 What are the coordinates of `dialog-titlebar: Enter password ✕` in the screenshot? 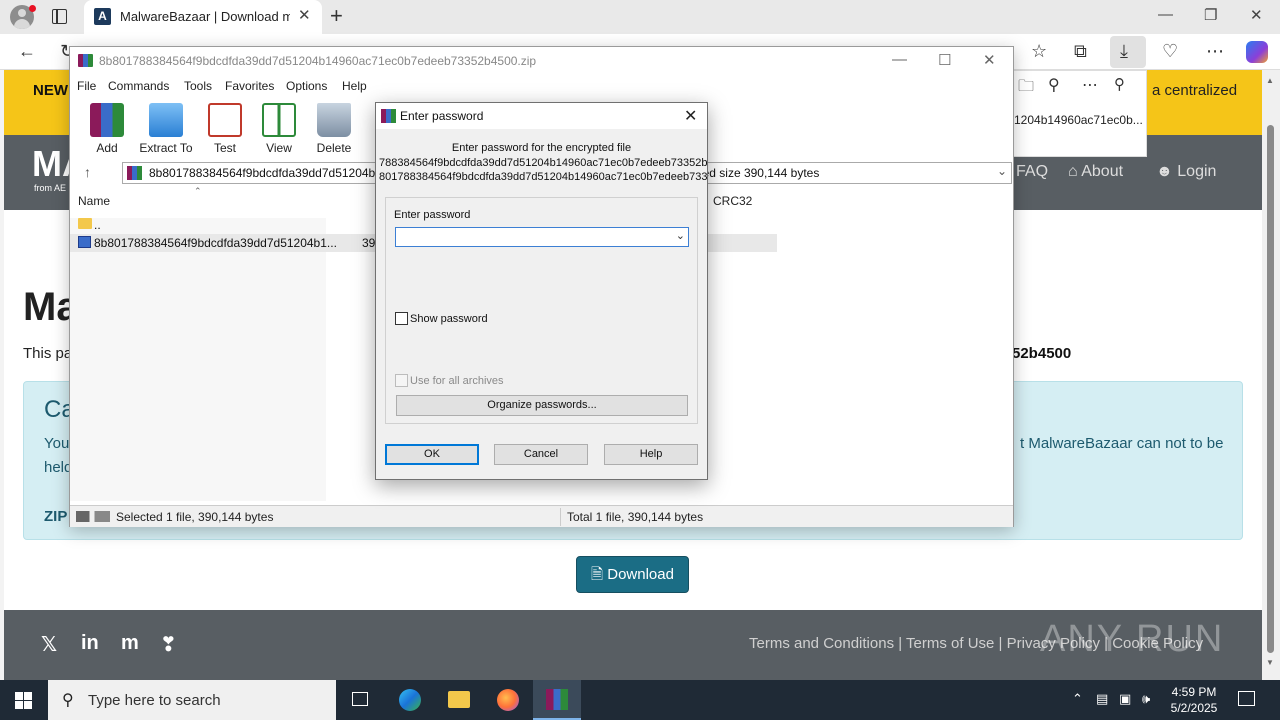 It's located at (541, 116).